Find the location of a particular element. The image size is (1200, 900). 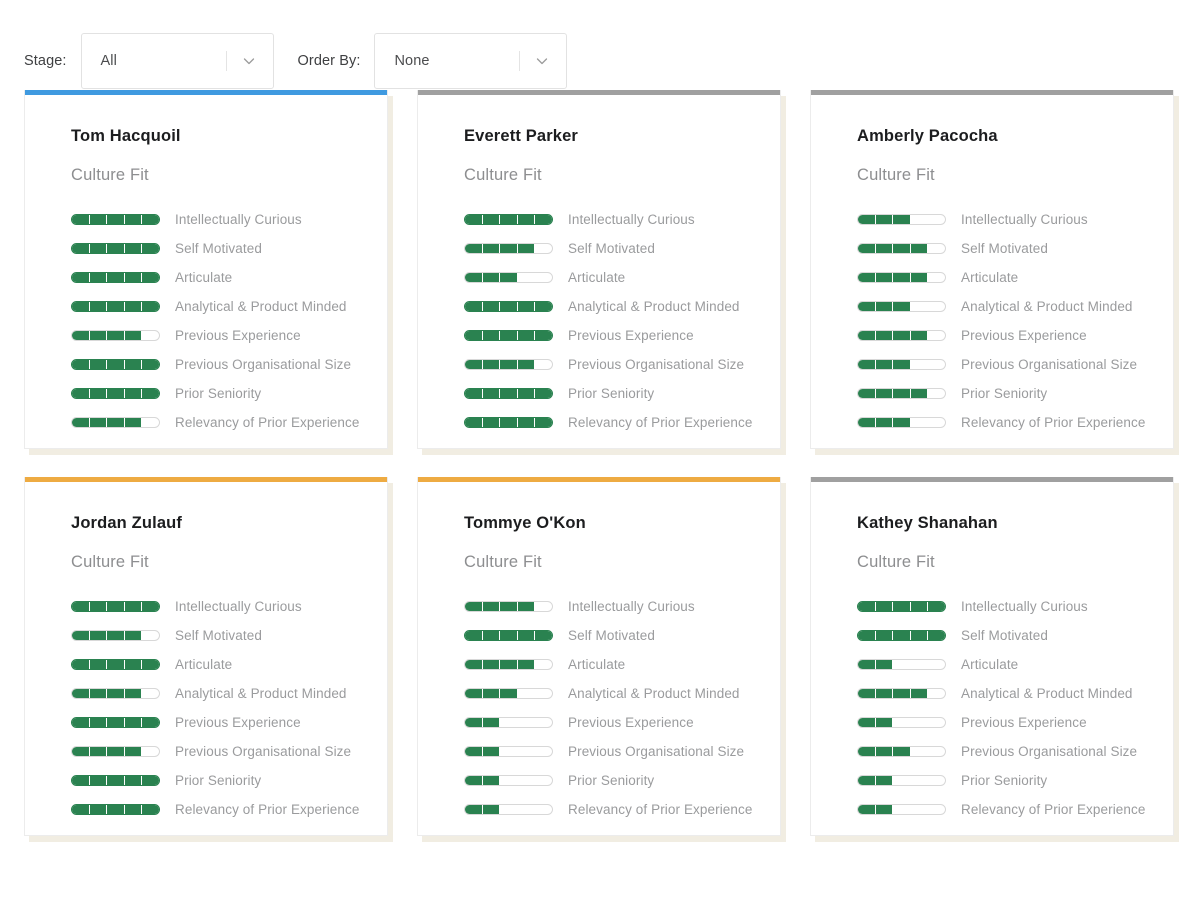

attribute-row: Previous Experience is located at coordinates (218, 335).